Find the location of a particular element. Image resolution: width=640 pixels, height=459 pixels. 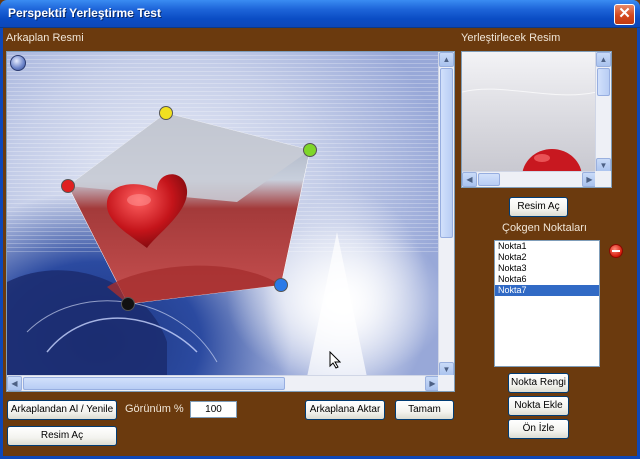

horizontal-scroll-thumb is located at coordinates (154, 383).